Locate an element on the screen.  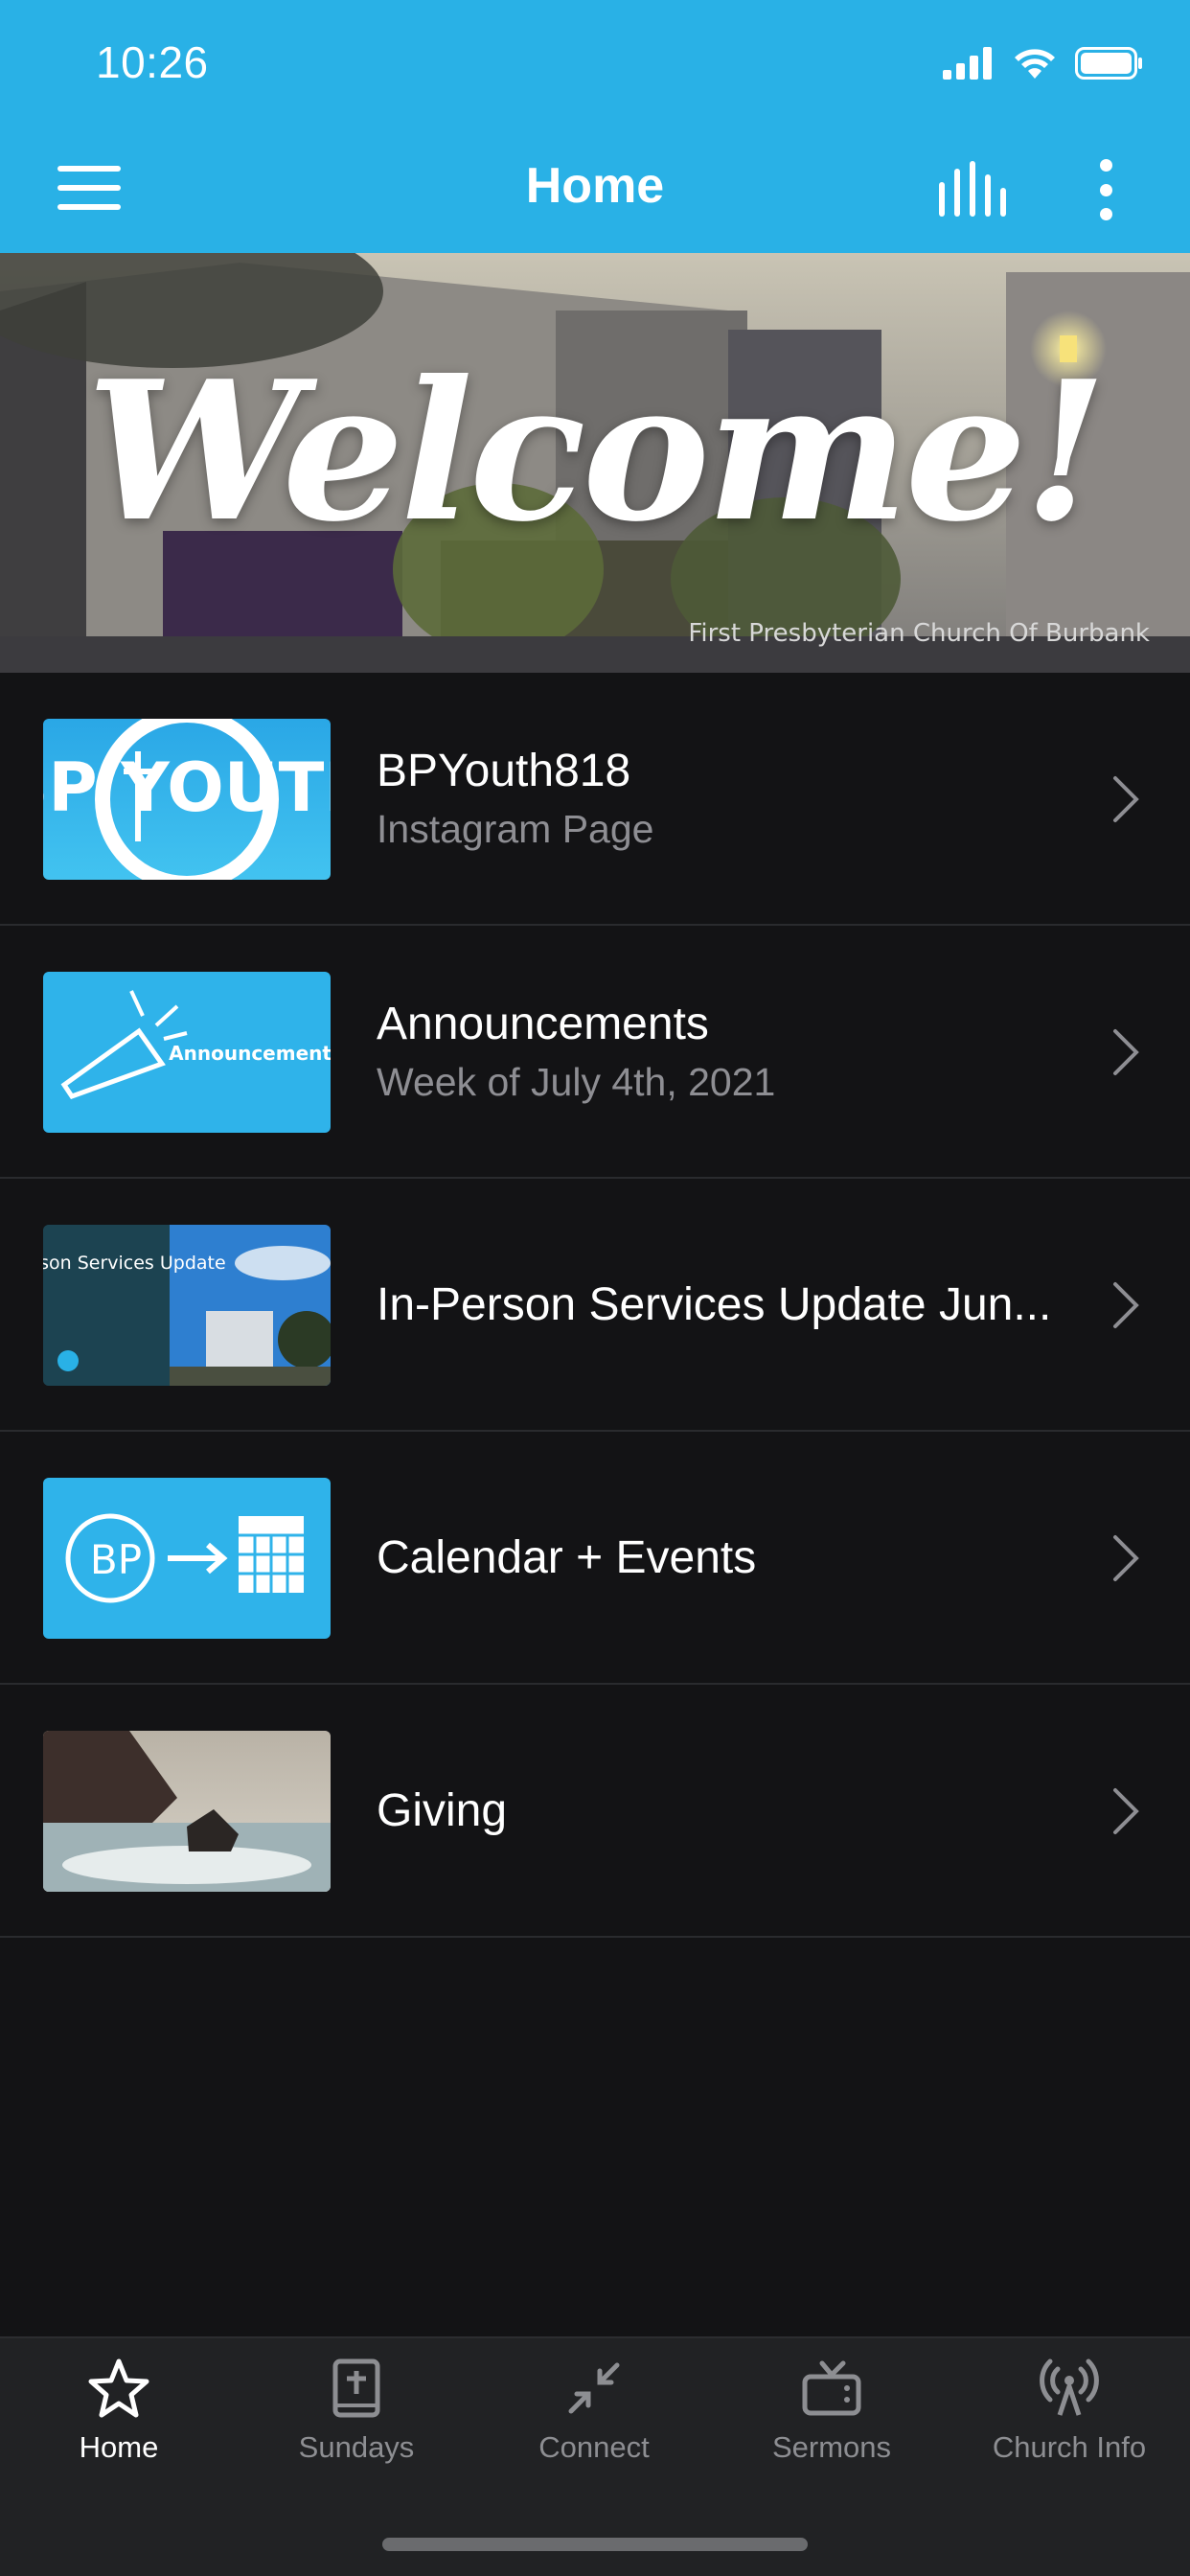
list-item-text: Calendar + Events is located at coordinates (721, 1557).